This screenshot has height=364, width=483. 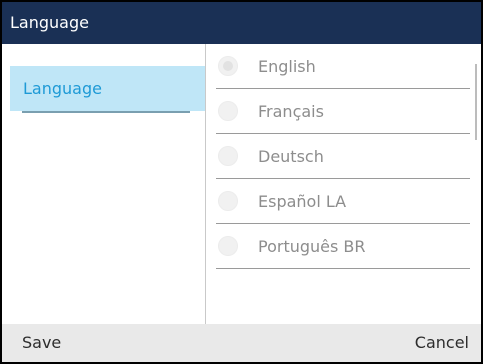 I want to click on page-title: Language, so click(x=241, y=23).